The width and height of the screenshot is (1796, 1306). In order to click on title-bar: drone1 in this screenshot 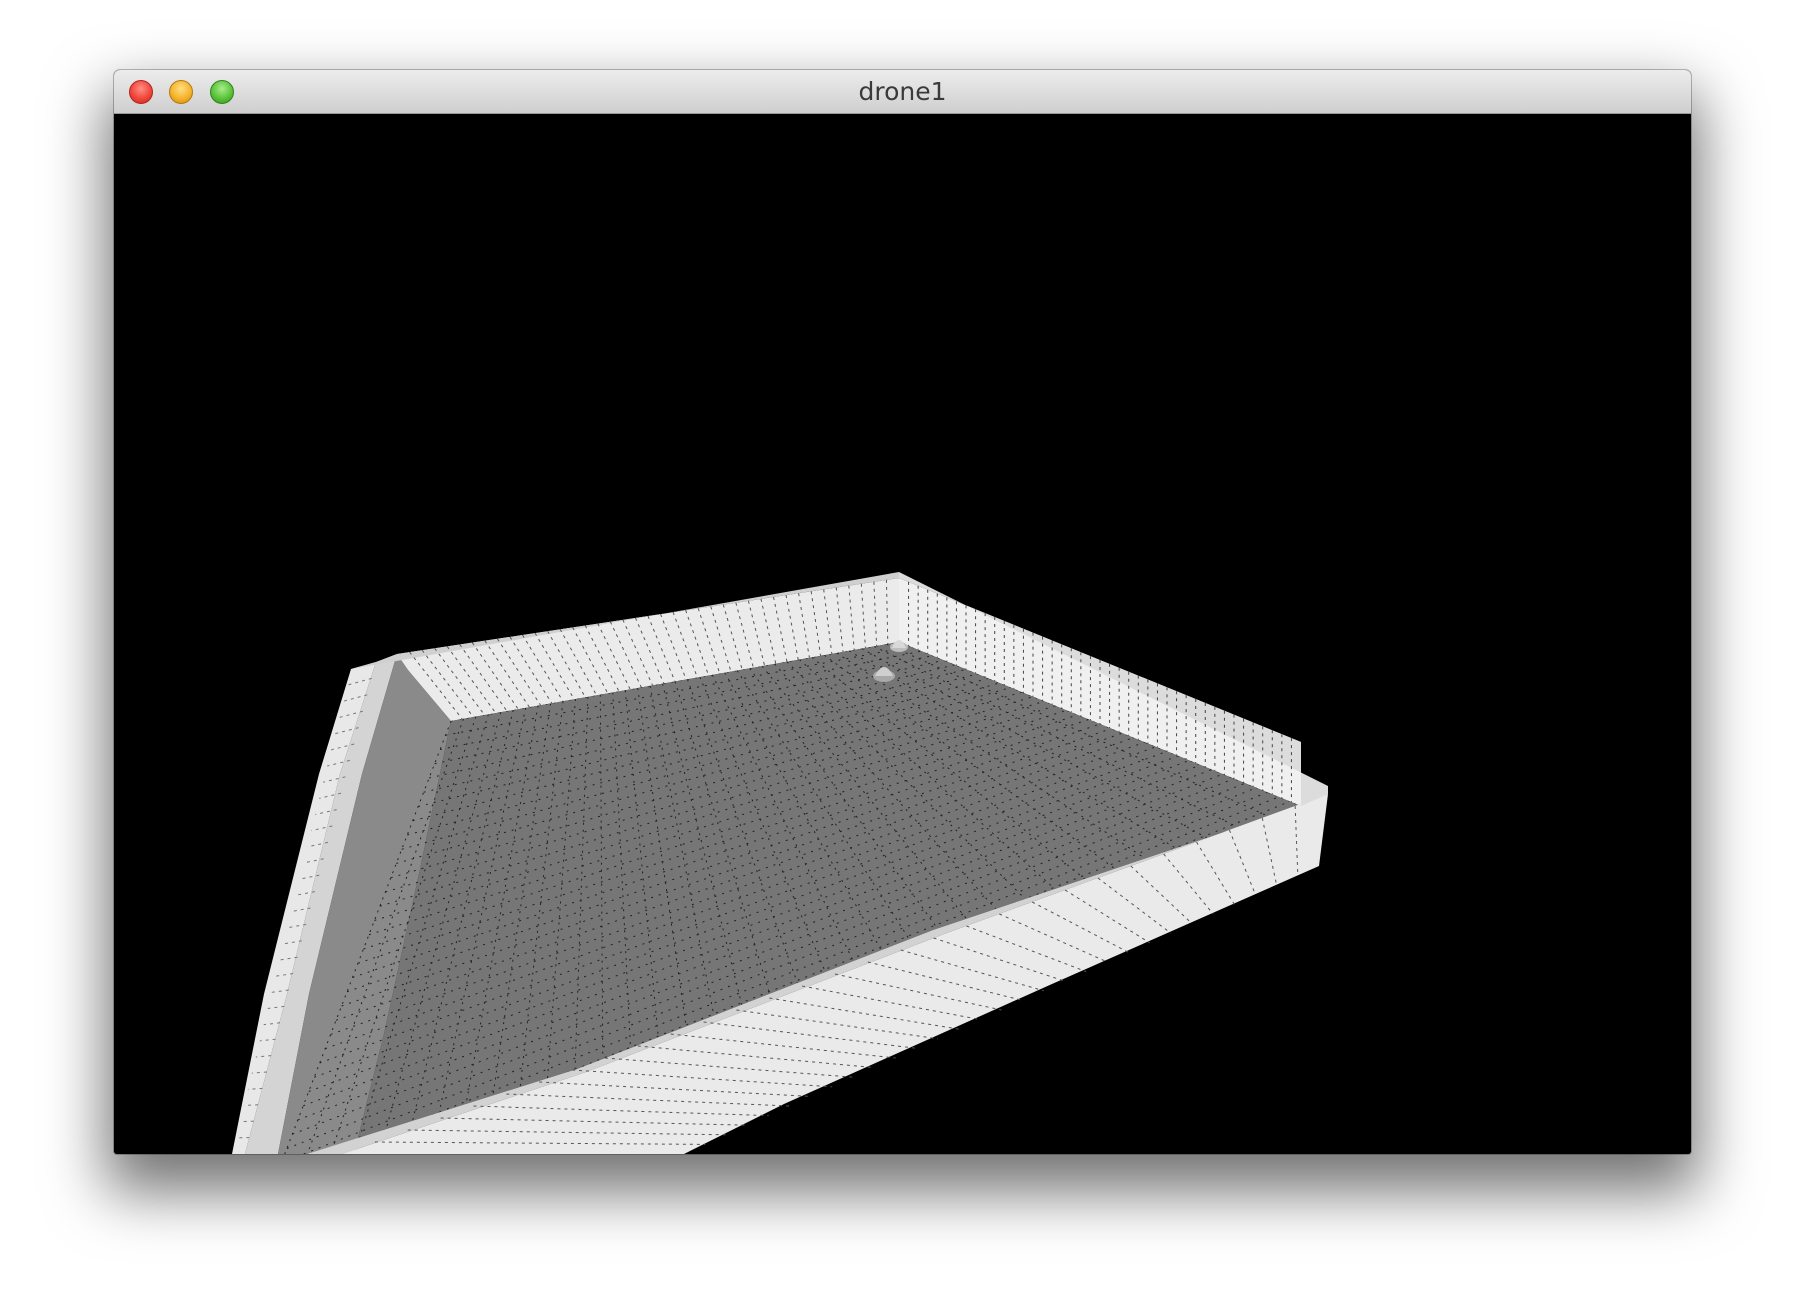, I will do `click(902, 92)`.